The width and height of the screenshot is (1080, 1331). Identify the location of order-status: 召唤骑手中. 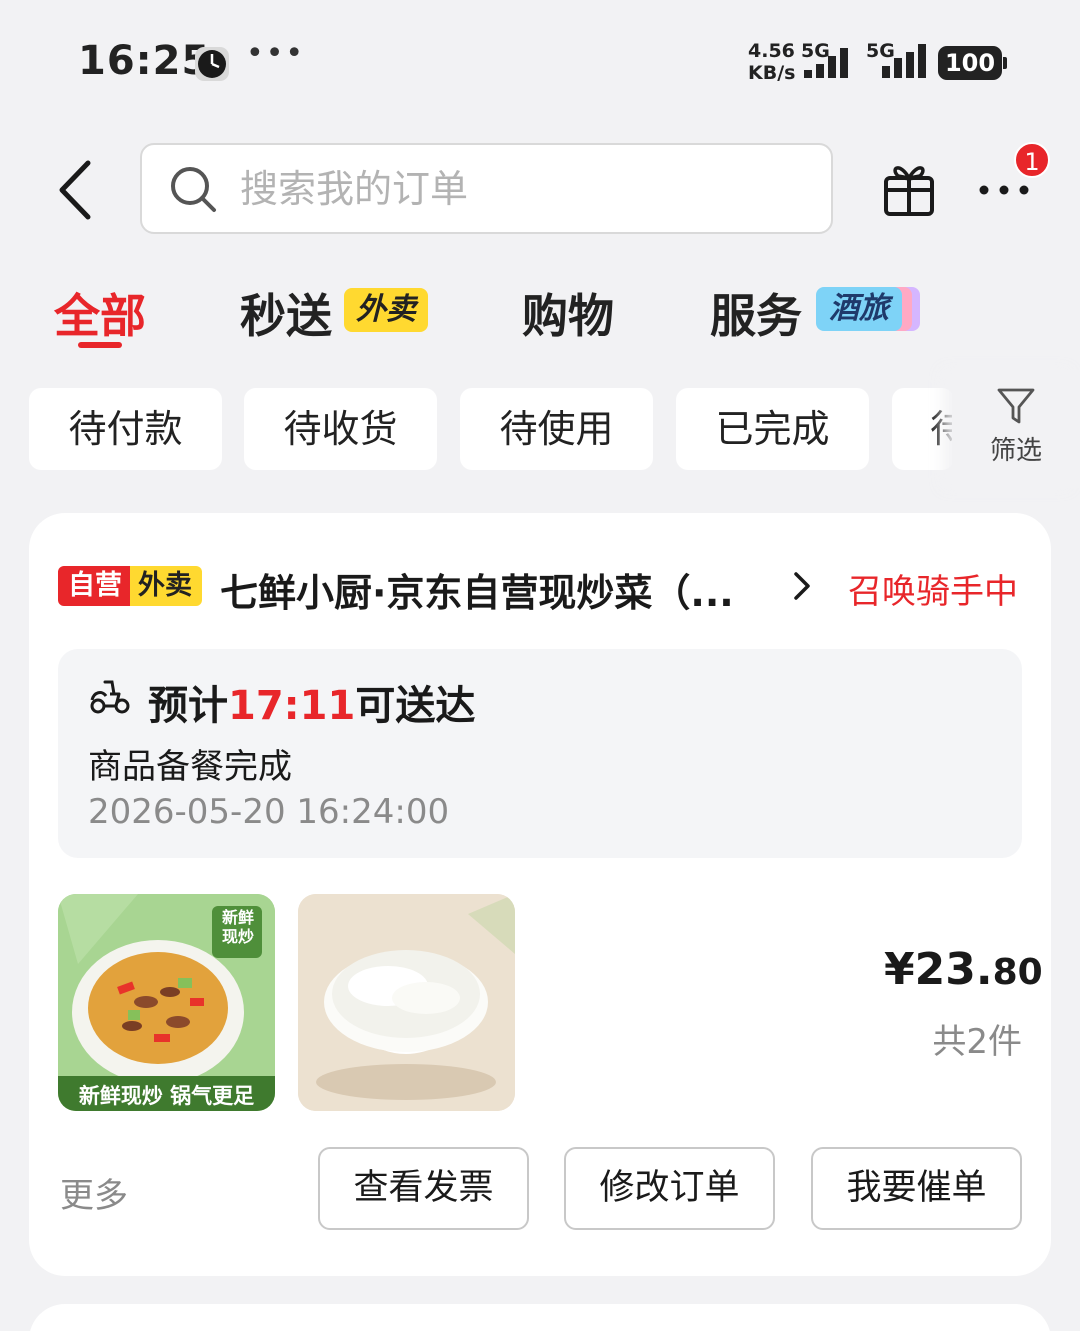
(933, 592).